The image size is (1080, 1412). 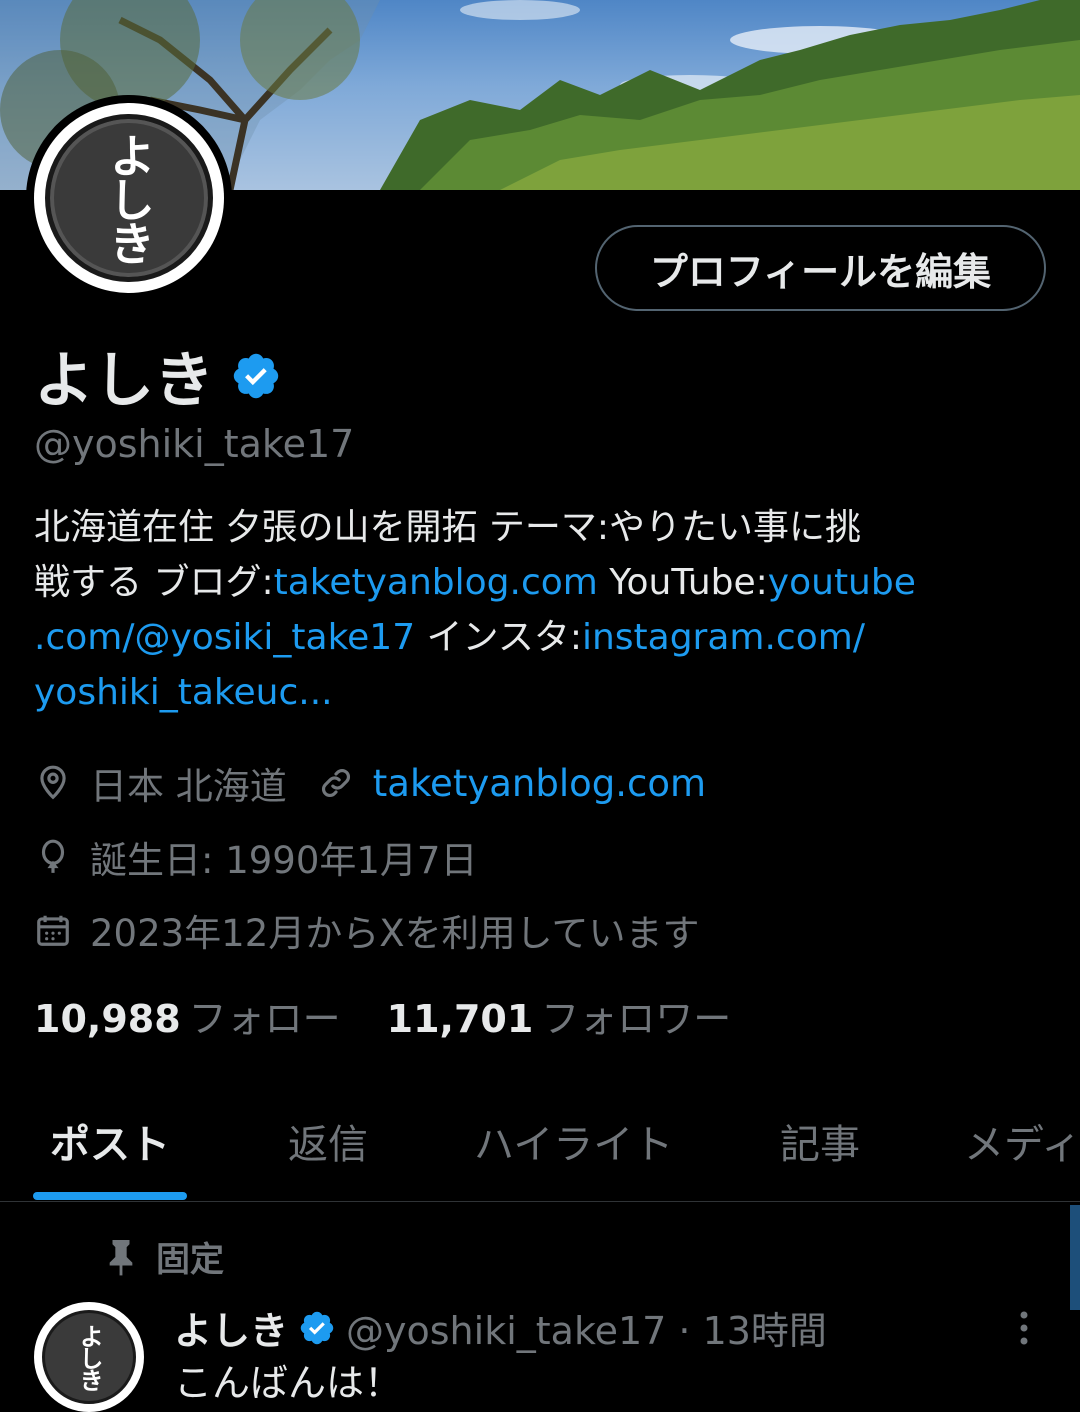 I want to click on profile-tabs: ポスト 返信 ハイライト 記事 メディ, so click(x=540, y=1151).